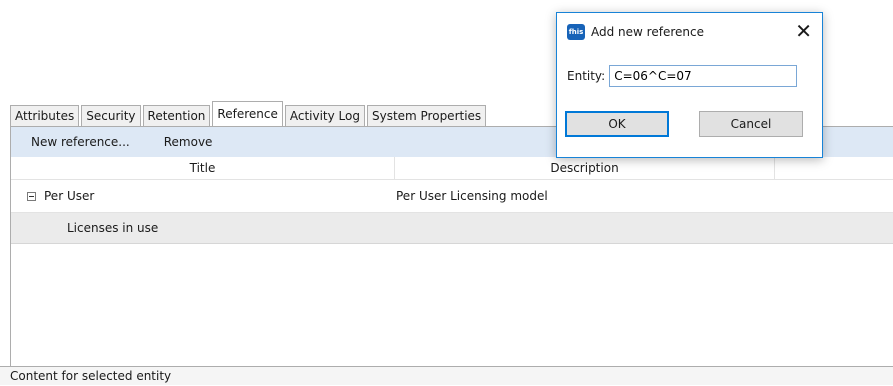 The height and width of the screenshot is (386, 893). What do you see at coordinates (647, 32) in the screenshot?
I see `dialog-title: Add new reference` at bounding box center [647, 32].